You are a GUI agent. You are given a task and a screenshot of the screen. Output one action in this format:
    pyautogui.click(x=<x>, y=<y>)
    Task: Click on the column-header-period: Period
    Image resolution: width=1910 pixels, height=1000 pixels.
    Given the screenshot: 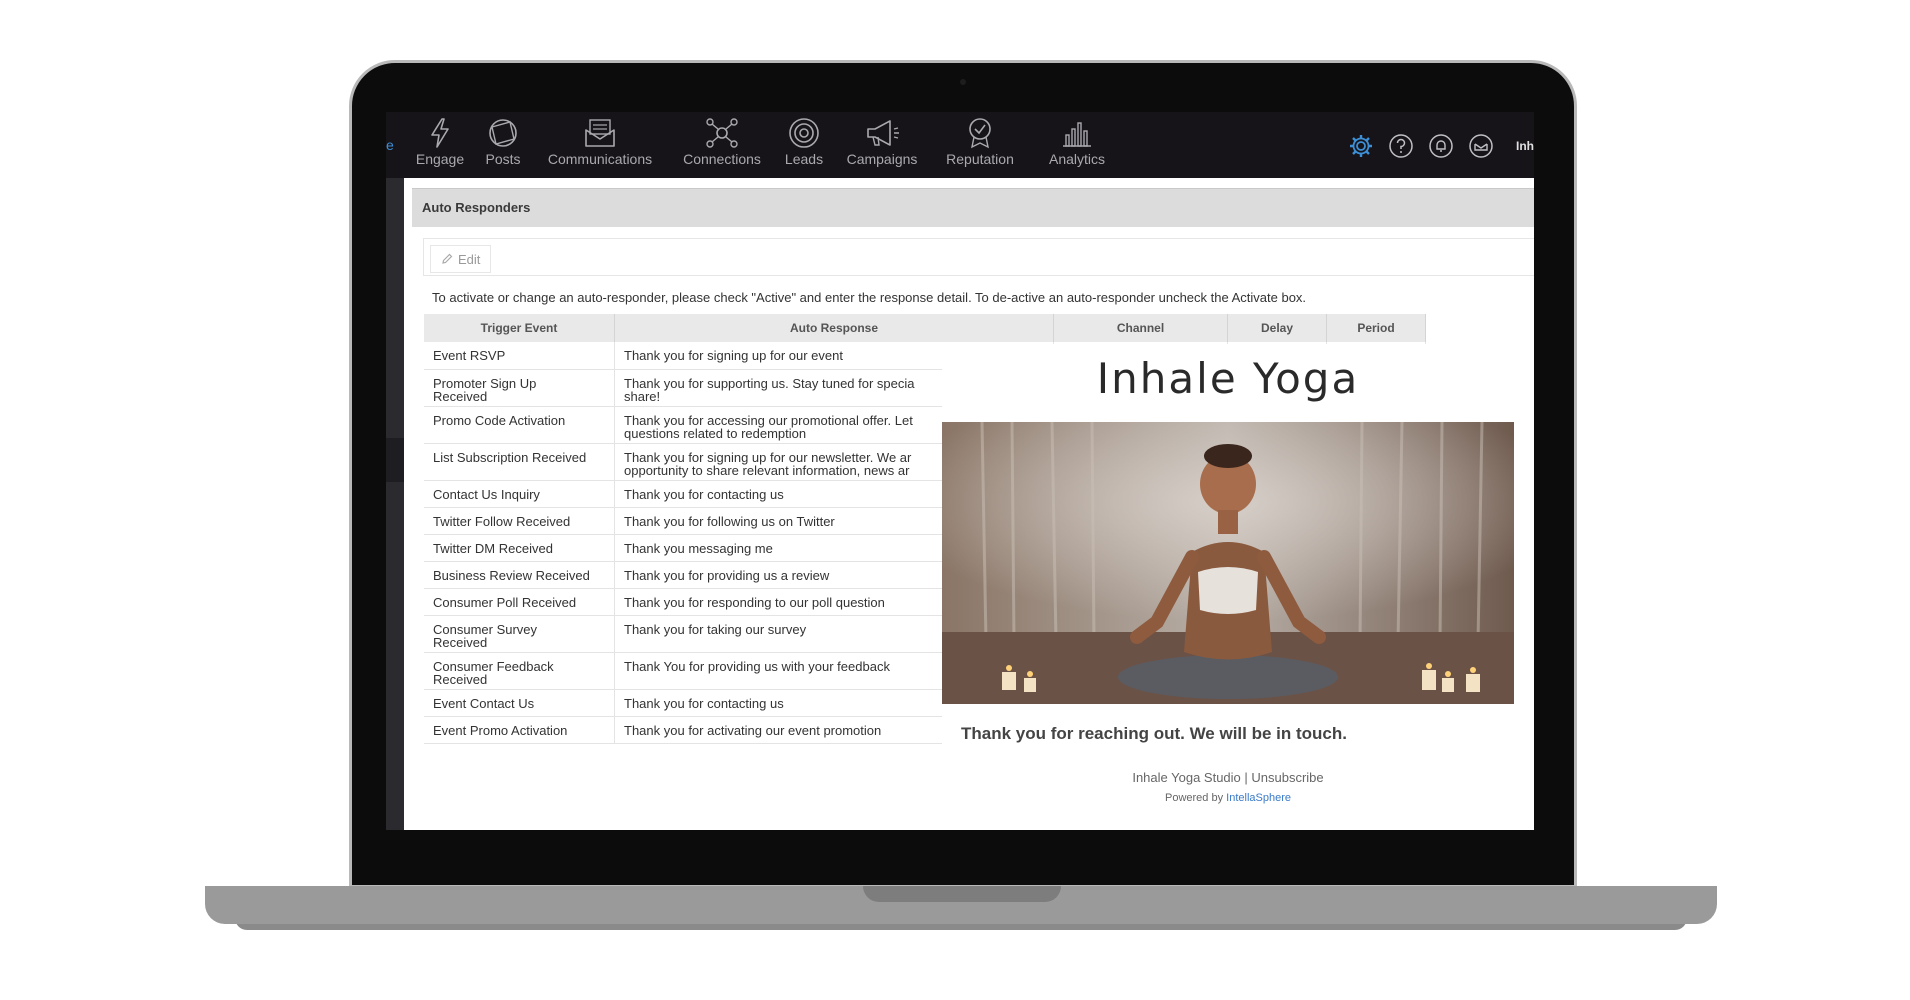 What is the action you would take?
    pyautogui.click(x=1376, y=328)
    